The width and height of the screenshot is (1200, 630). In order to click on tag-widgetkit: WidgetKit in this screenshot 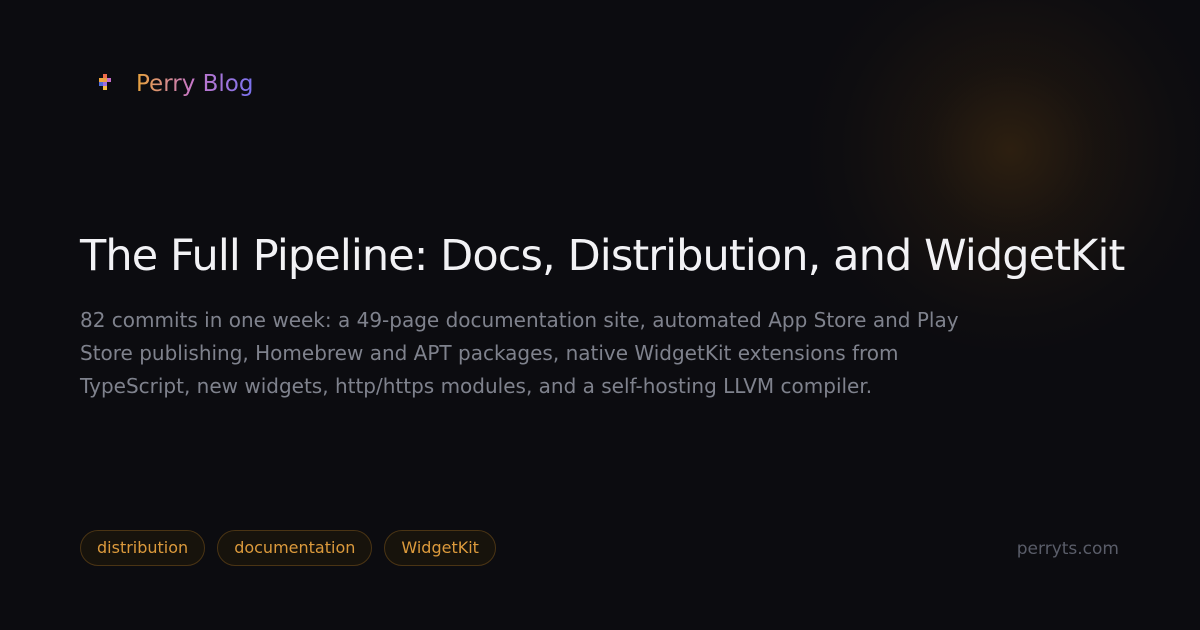, I will do `click(440, 548)`.